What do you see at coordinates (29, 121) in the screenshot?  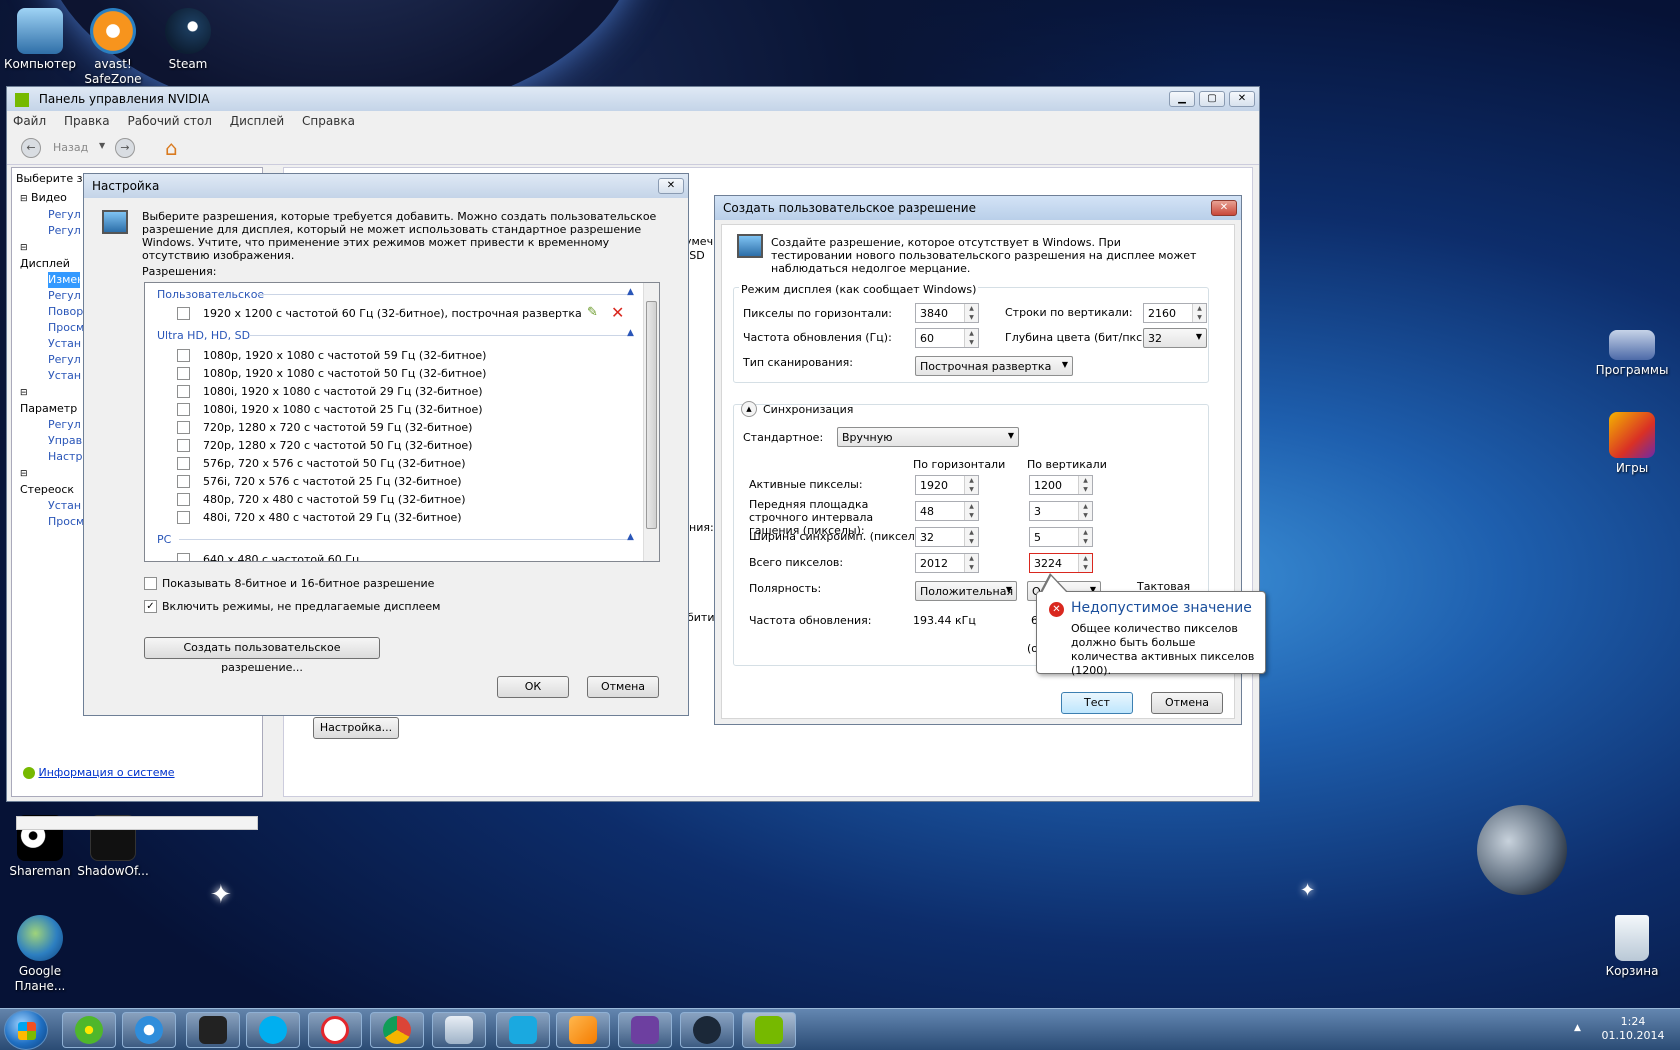 I see `menu-file: Файл` at bounding box center [29, 121].